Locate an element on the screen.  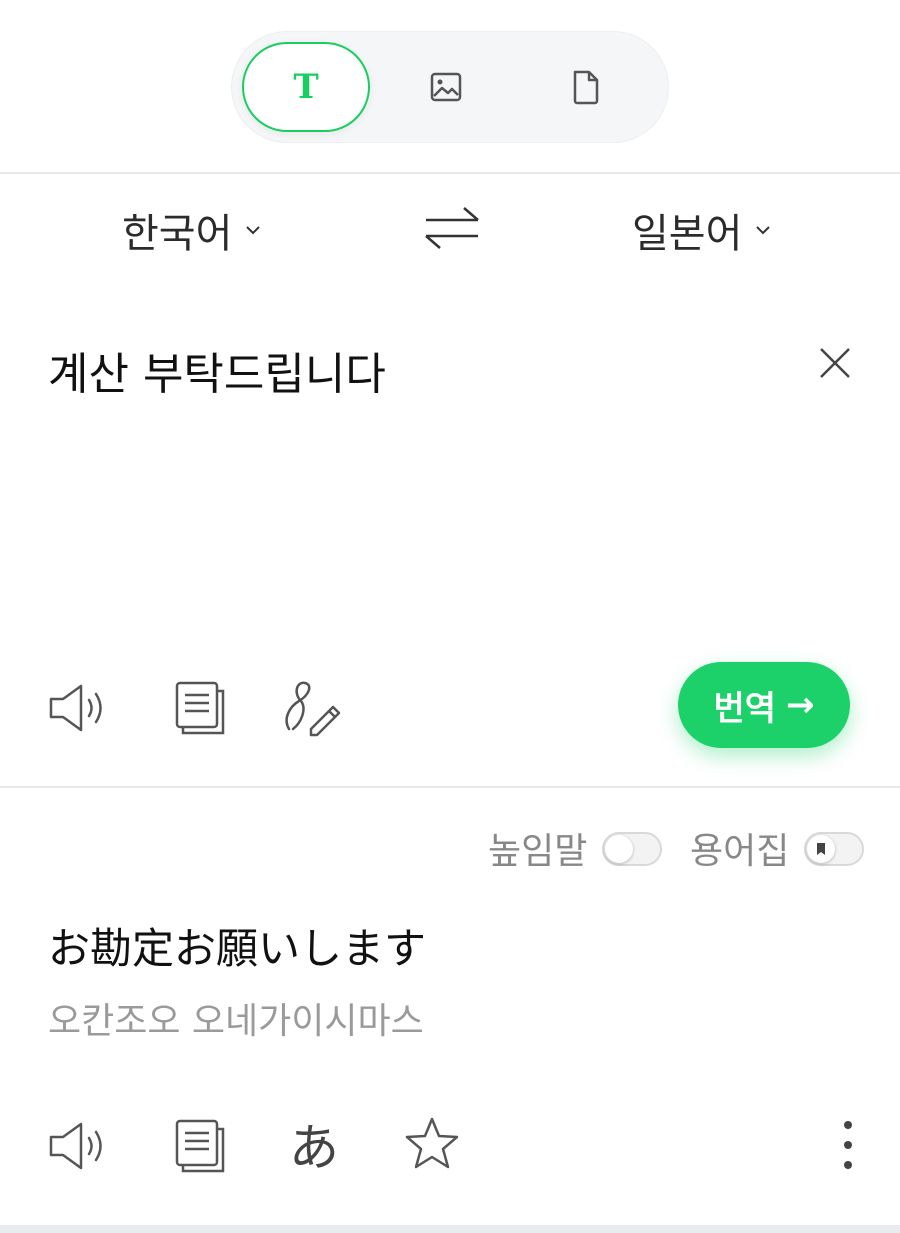
source-speak-button is located at coordinates (78, 708).